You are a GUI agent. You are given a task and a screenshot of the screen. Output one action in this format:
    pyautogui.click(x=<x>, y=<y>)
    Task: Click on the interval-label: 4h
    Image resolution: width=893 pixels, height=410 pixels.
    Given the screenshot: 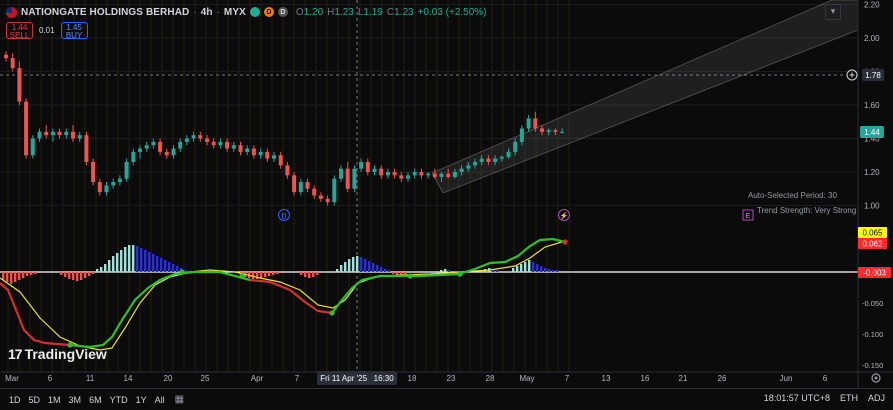 What is the action you would take?
    pyautogui.click(x=207, y=12)
    